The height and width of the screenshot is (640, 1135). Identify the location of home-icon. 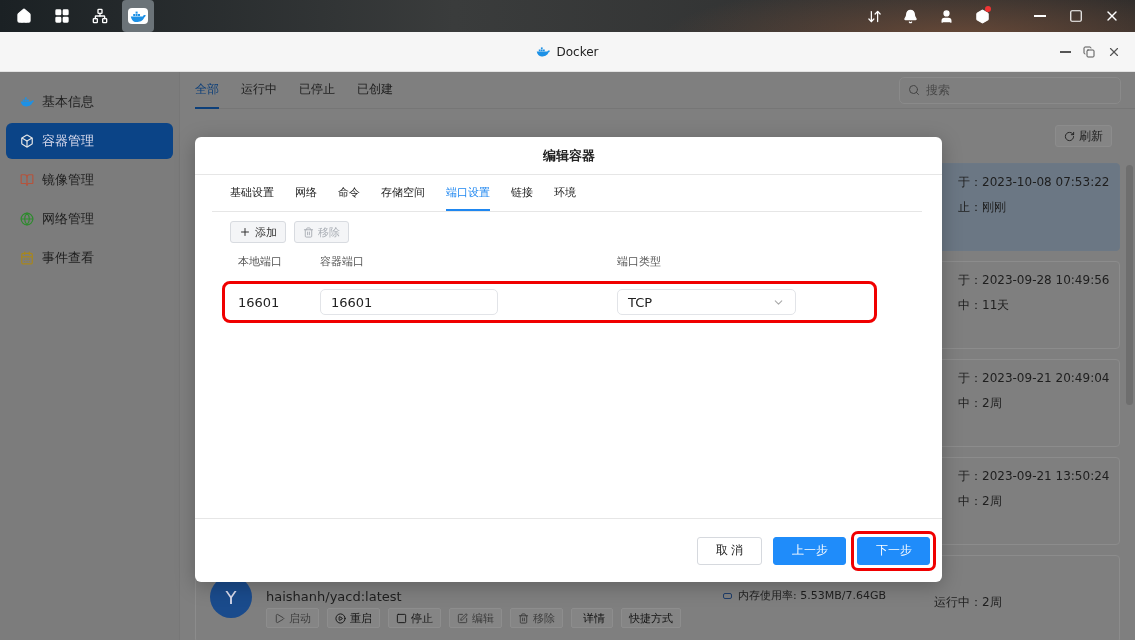
(24, 16).